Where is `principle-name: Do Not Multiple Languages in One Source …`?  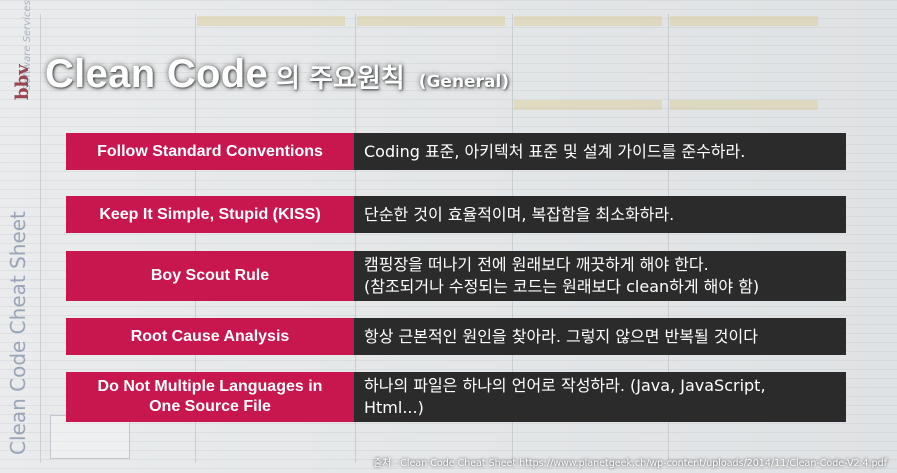 principle-name: Do Not Multiple Languages in One Source … is located at coordinates (210, 397).